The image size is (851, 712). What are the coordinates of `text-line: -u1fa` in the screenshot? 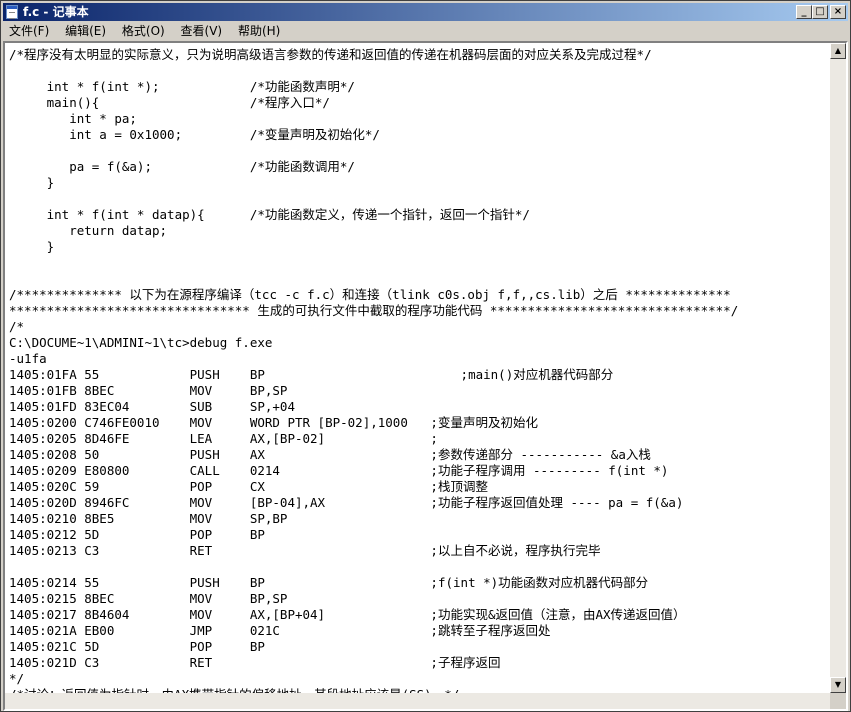 It's located at (28, 358).